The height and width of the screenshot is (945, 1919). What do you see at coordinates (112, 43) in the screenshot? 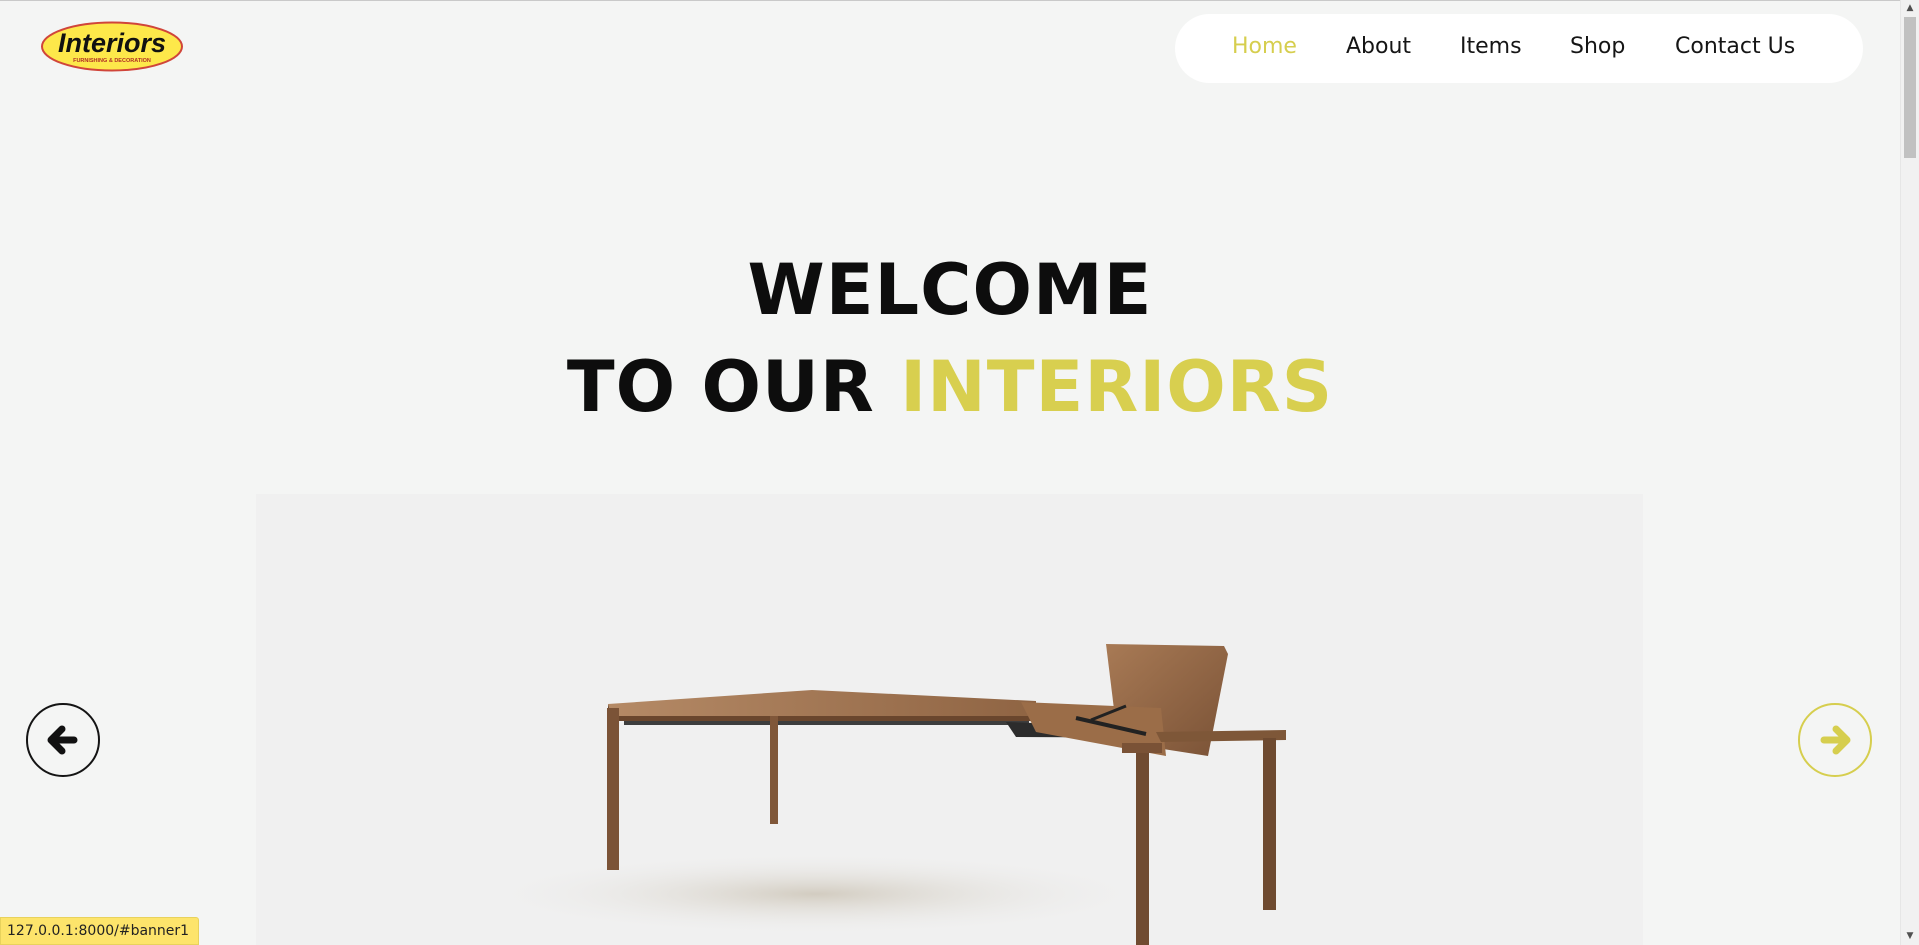
I see `logo-text: Interiors` at bounding box center [112, 43].